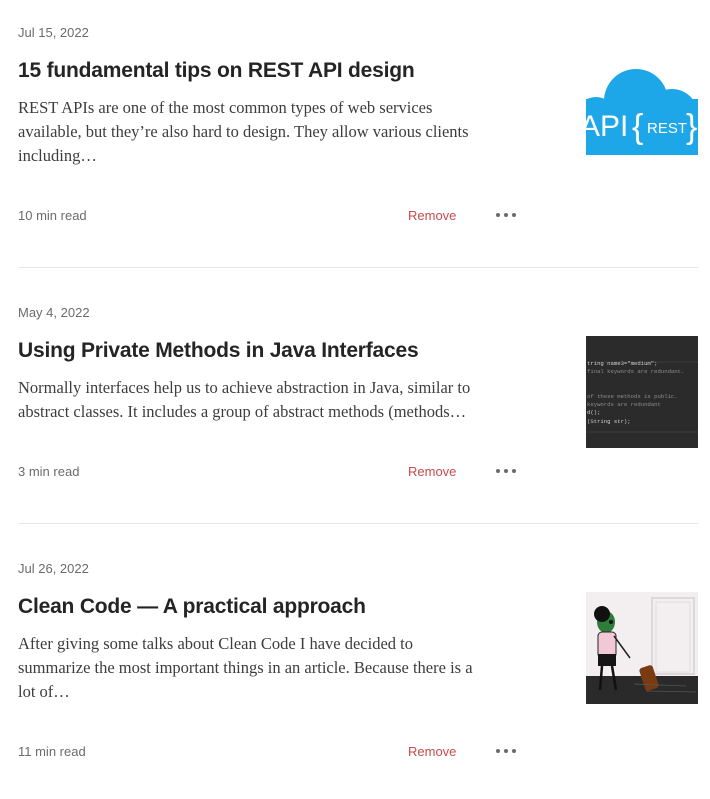  Describe the element at coordinates (49, 471) in the screenshot. I see `read-time: 3 min read` at that location.